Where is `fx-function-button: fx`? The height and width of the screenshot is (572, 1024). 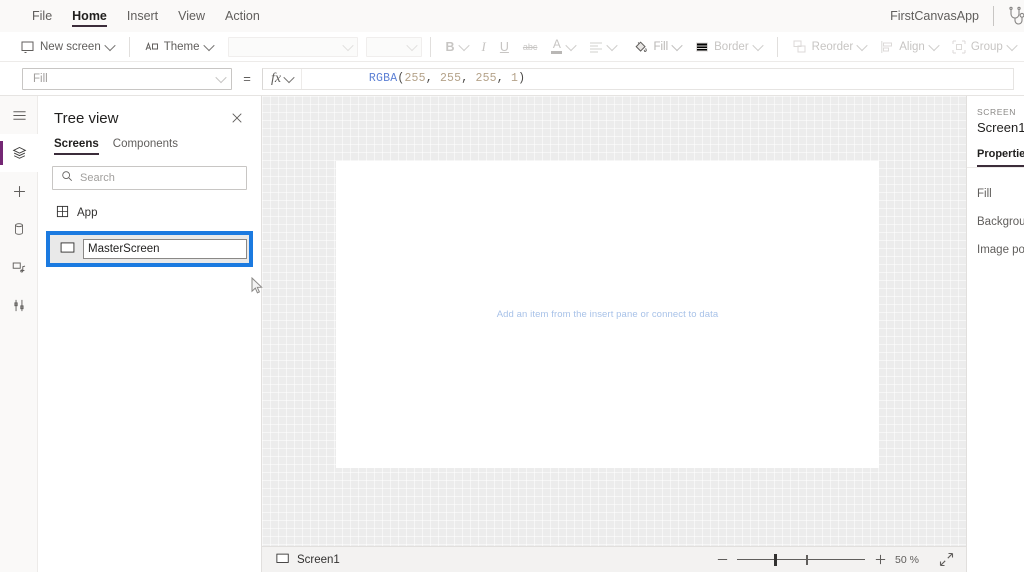
fx-function-button: fx is located at coordinates (283, 78).